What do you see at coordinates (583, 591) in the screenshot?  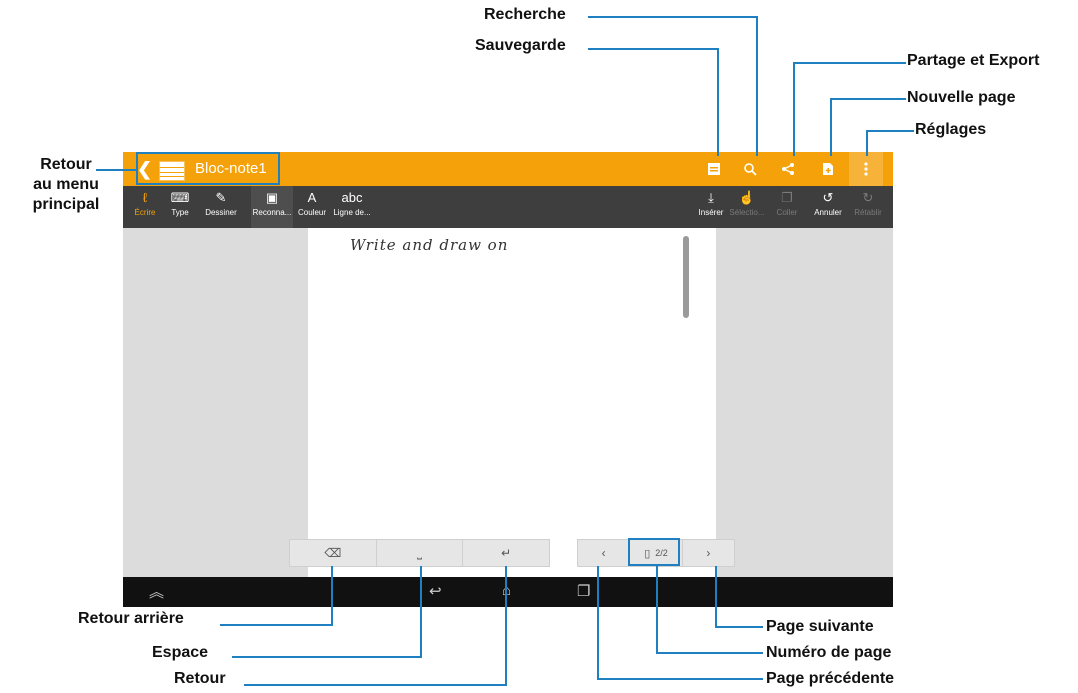 I see `recent-apps-icon: ❐` at bounding box center [583, 591].